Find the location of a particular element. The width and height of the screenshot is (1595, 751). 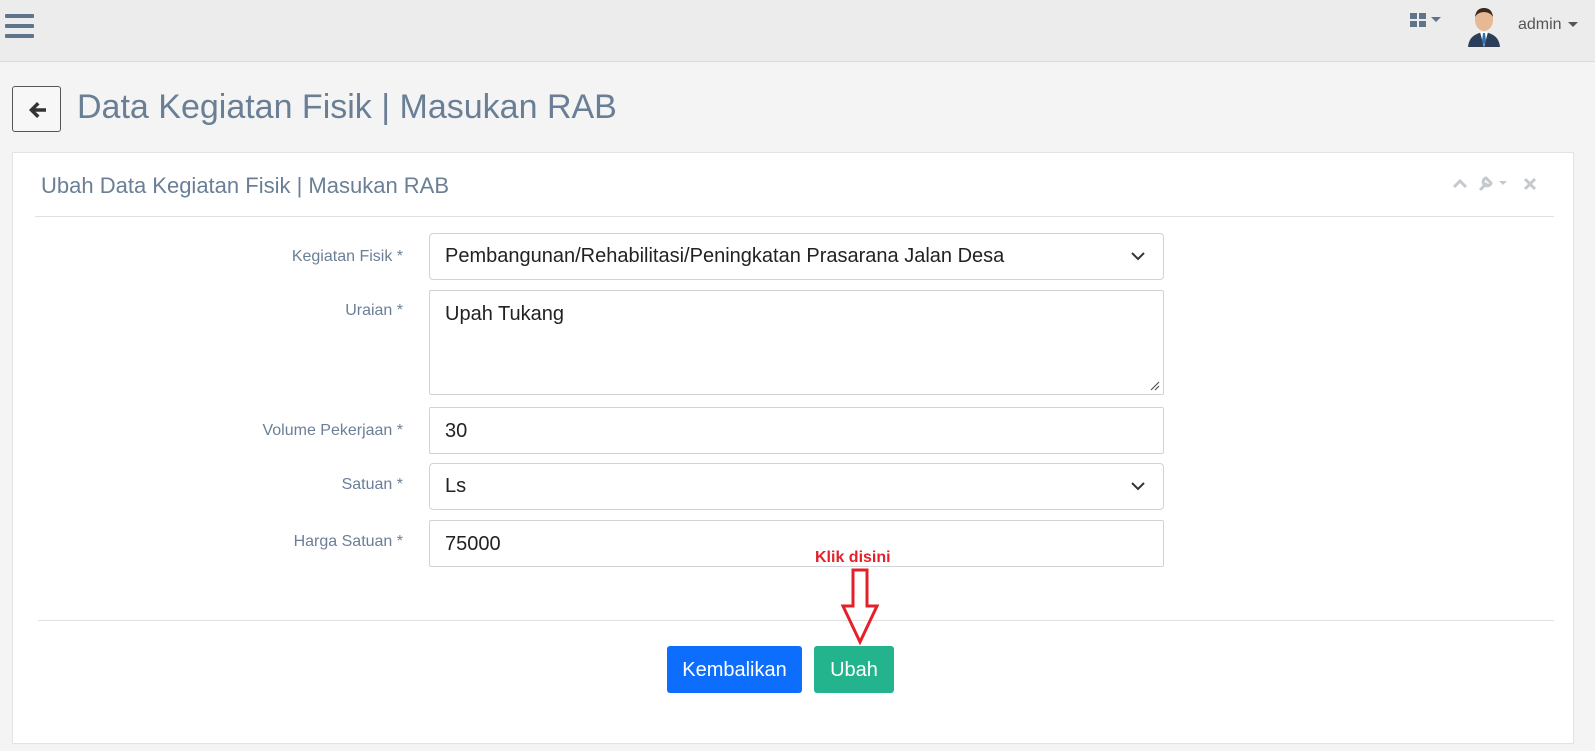

uraian-textarea: Upah Tukang is located at coordinates (796, 342).